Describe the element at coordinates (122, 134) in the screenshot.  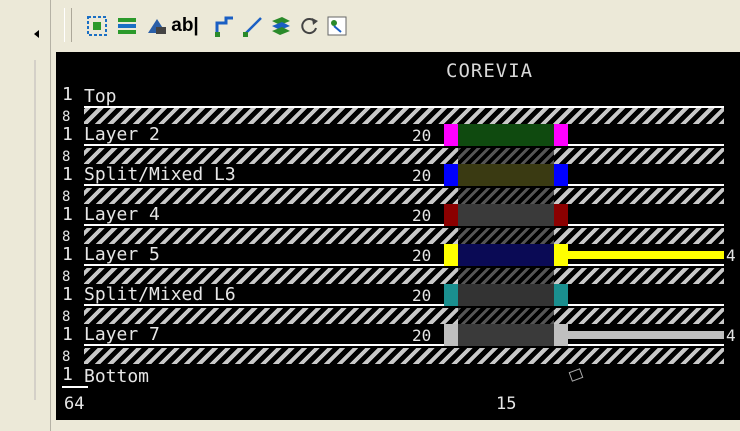
I see `layer-name-layer-2: Layer 2` at that location.